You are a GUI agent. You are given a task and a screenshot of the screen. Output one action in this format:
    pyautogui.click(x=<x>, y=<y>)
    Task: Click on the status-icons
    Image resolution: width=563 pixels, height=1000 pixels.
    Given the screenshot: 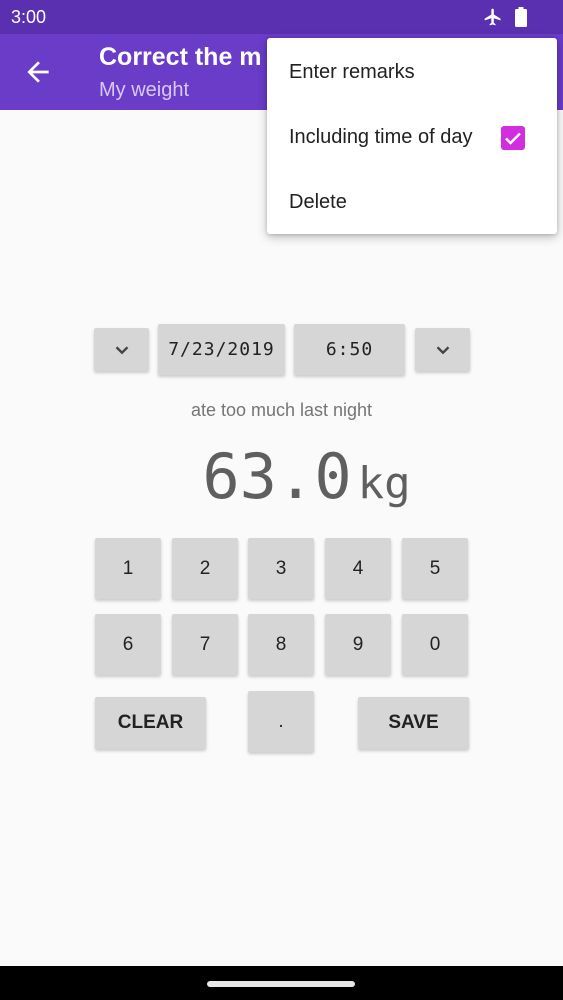 What is the action you would take?
    pyautogui.click(x=505, y=17)
    